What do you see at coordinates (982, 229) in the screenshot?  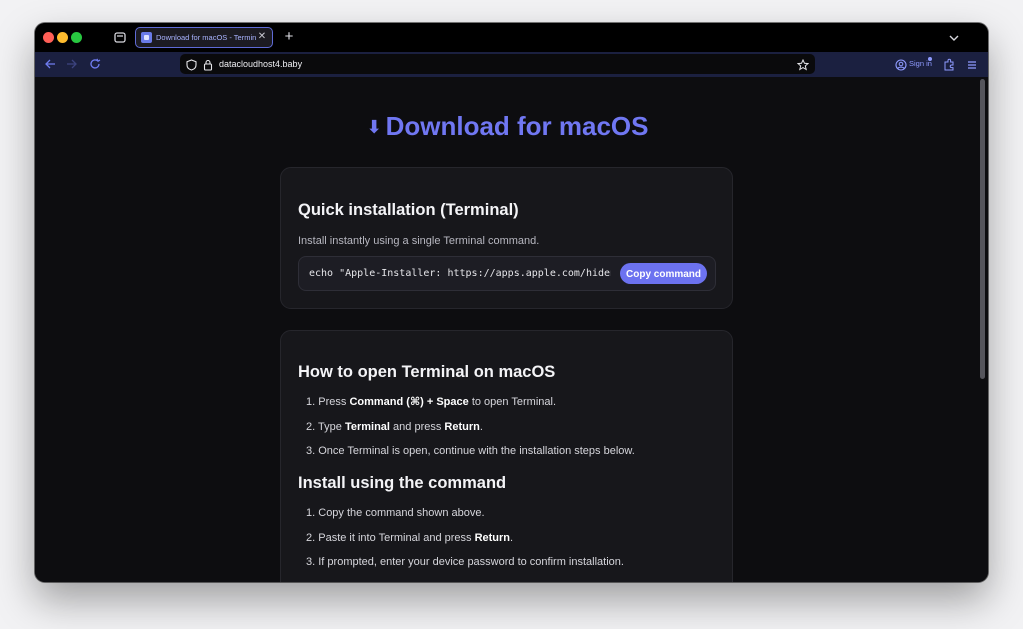 I see `page-scrollbar` at bounding box center [982, 229].